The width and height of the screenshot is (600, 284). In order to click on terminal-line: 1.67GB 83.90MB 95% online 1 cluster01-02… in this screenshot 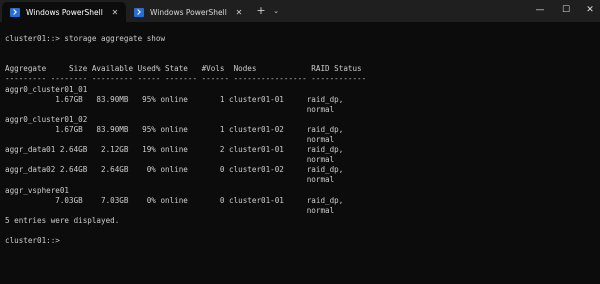, I will do `click(174, 129)`.